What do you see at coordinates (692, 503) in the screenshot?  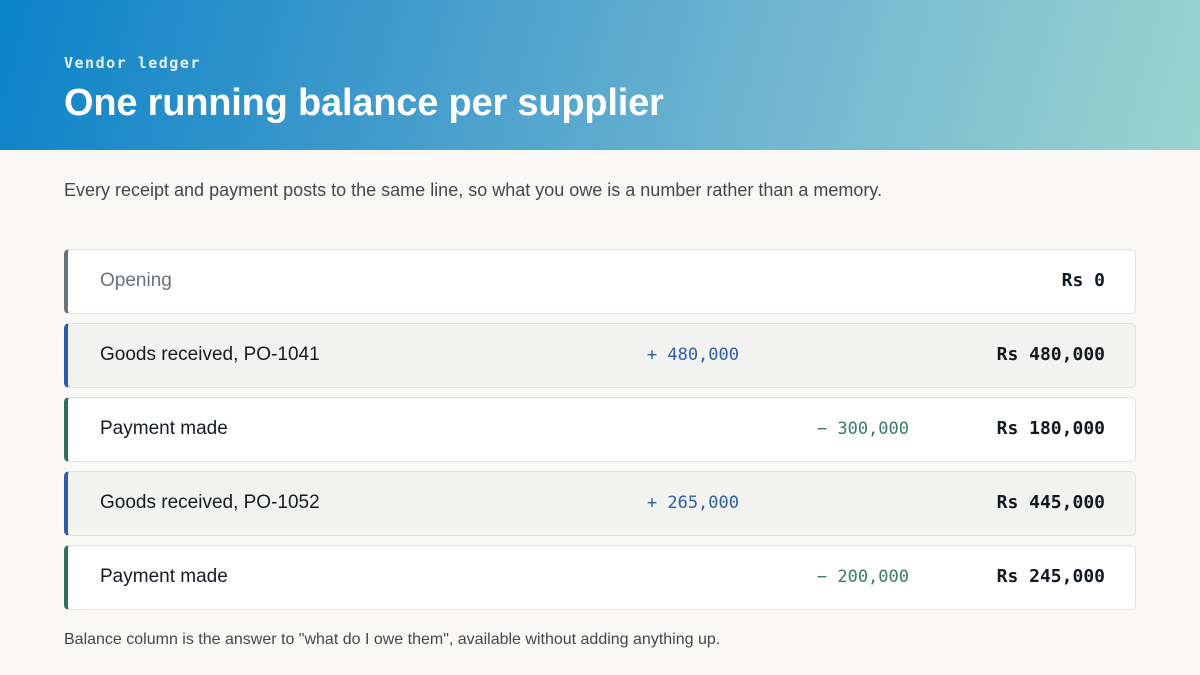 I see `row-received-amount: + 265,000` at bounding box center [692, 503].